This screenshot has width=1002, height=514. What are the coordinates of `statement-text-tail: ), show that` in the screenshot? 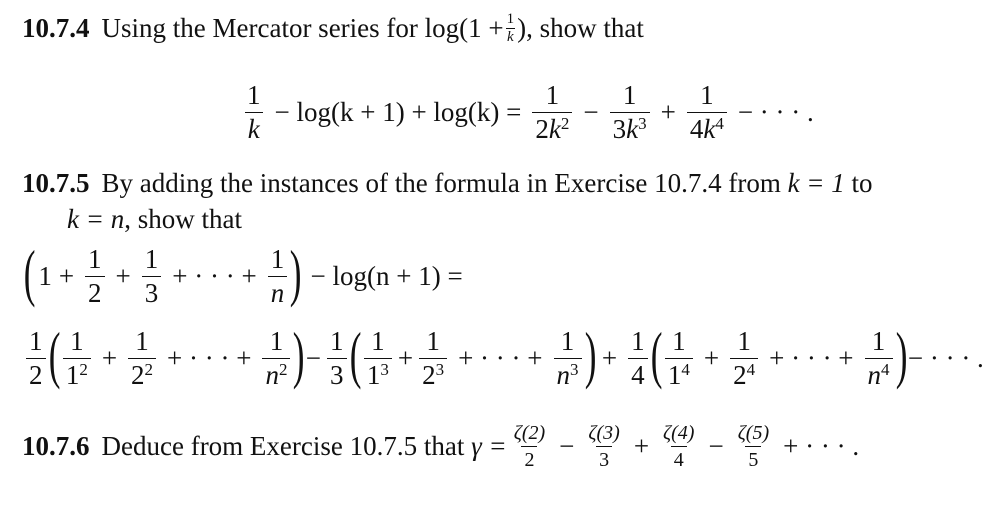 It's located at (580, 27).